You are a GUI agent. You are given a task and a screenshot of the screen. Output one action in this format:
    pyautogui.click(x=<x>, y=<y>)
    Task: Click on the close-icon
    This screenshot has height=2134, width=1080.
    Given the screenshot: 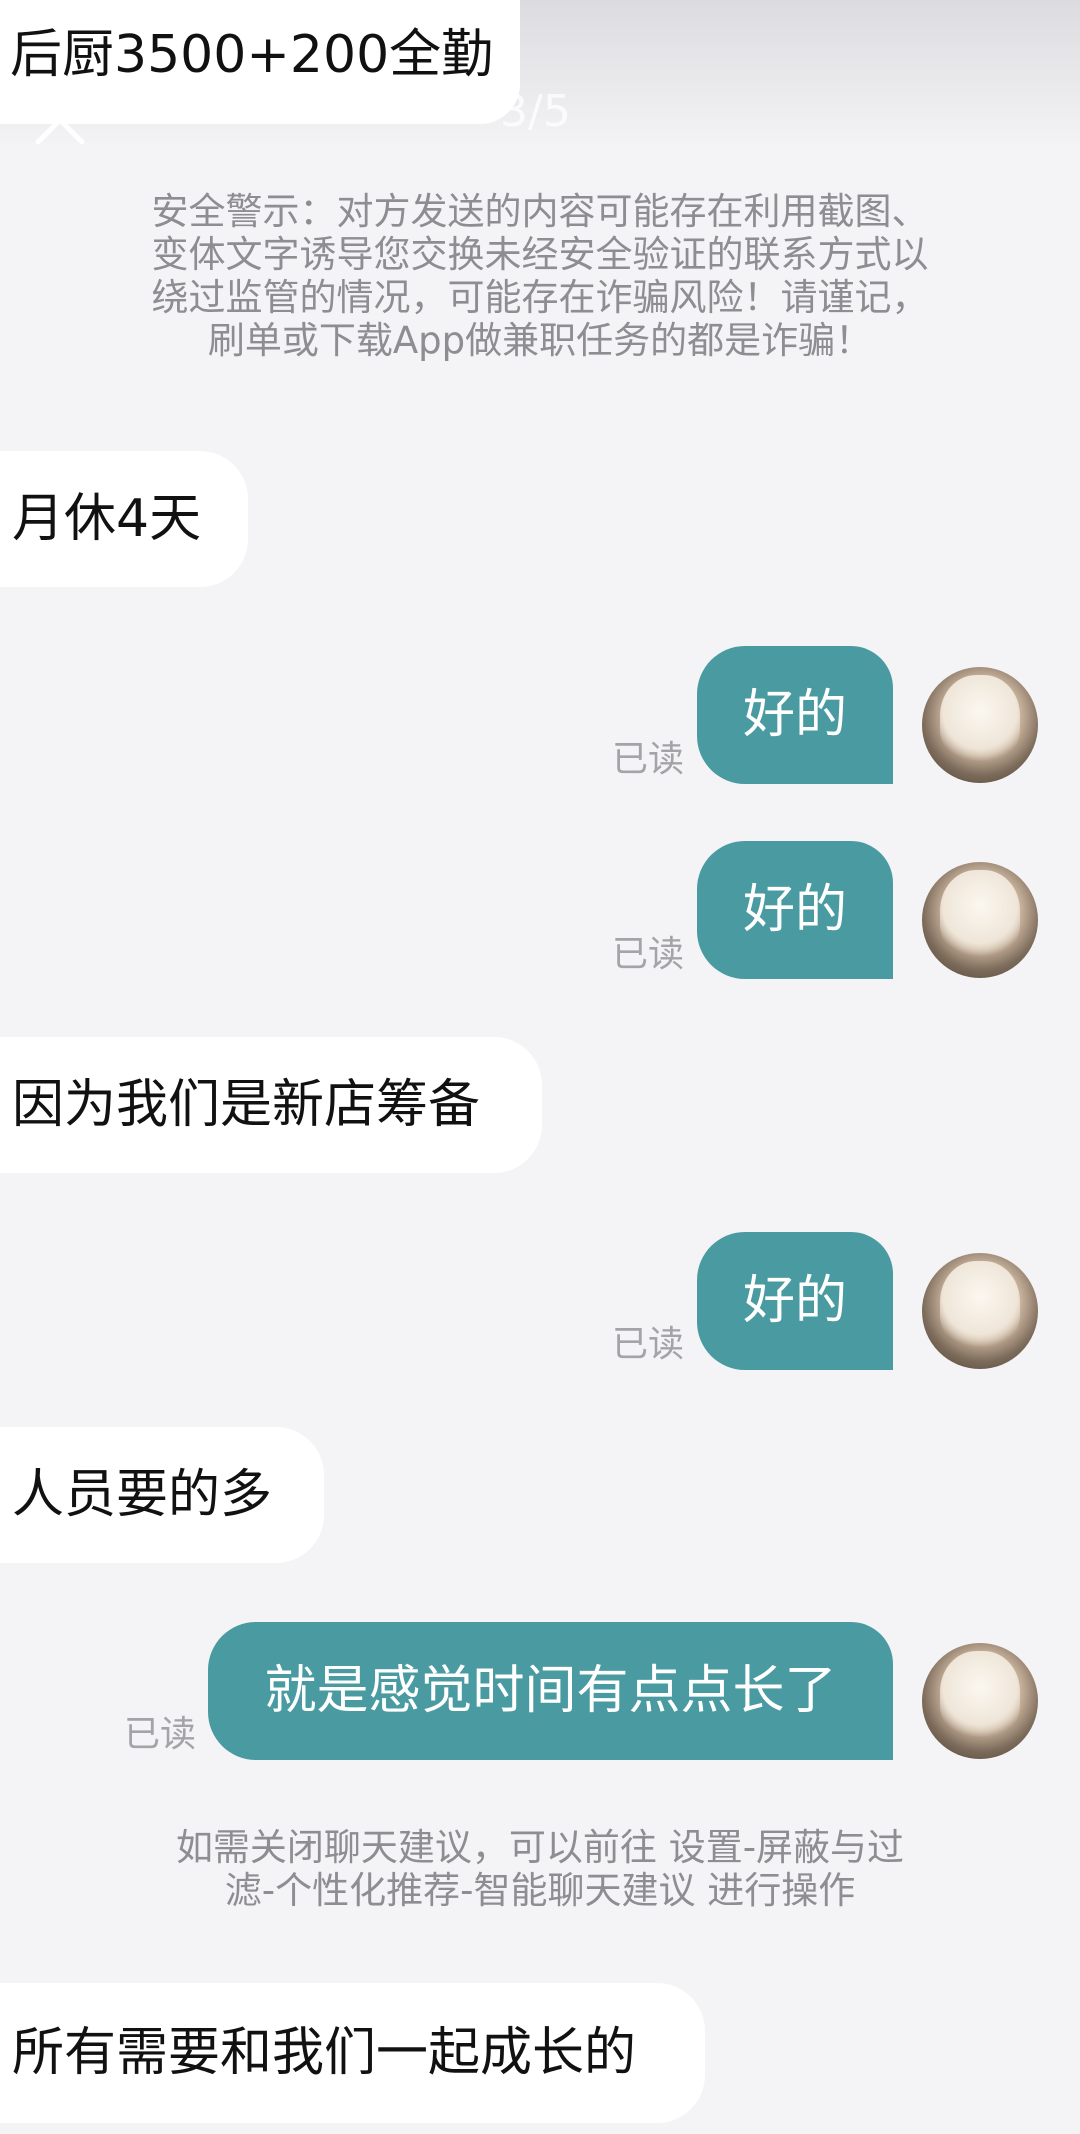 What is the action you would take?
    pyautogui.click(x=60, y=120)
    